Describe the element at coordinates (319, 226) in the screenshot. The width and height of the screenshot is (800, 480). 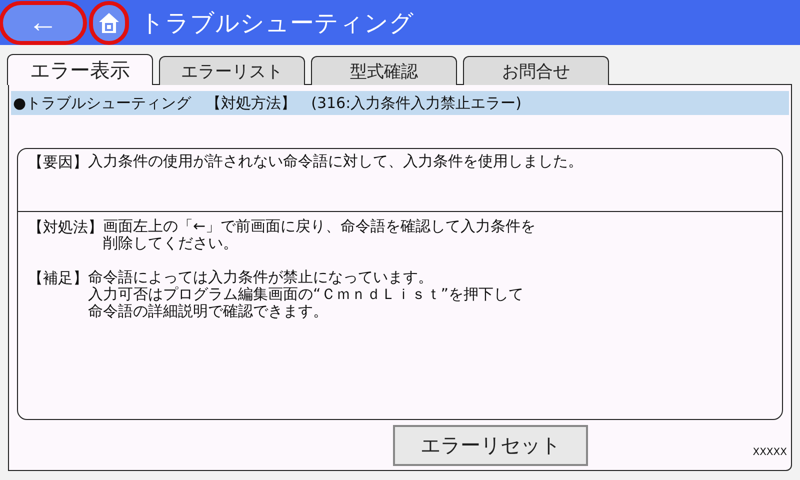
I see `message-text: 画面左上の「←」で前画面に戻り、命令語を確認して入力条件を` at that location.